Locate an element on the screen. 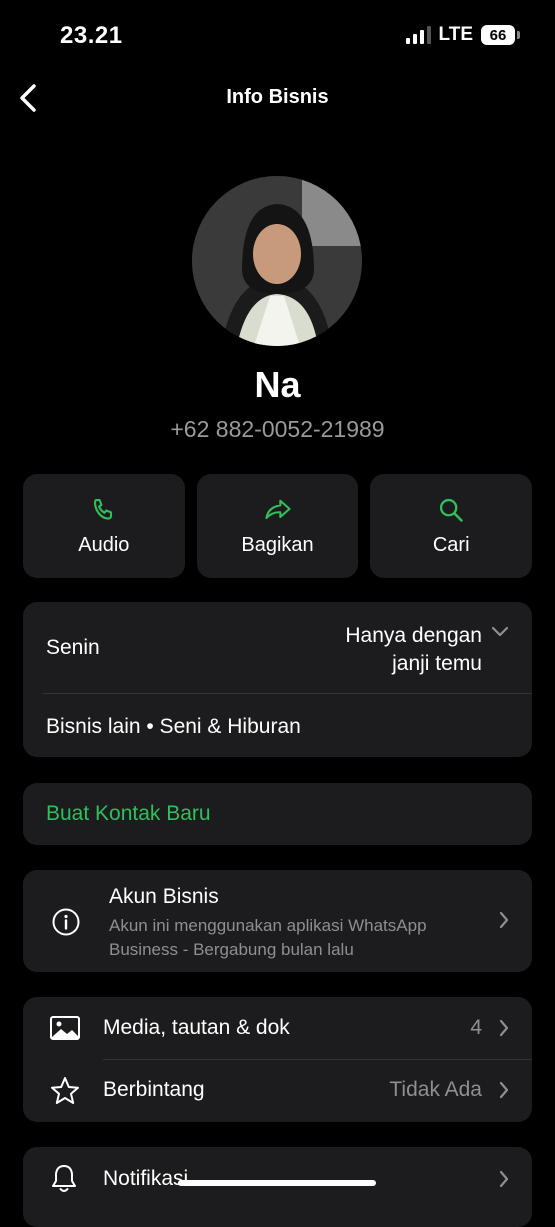  avatar is located at coordinates (277, 261).